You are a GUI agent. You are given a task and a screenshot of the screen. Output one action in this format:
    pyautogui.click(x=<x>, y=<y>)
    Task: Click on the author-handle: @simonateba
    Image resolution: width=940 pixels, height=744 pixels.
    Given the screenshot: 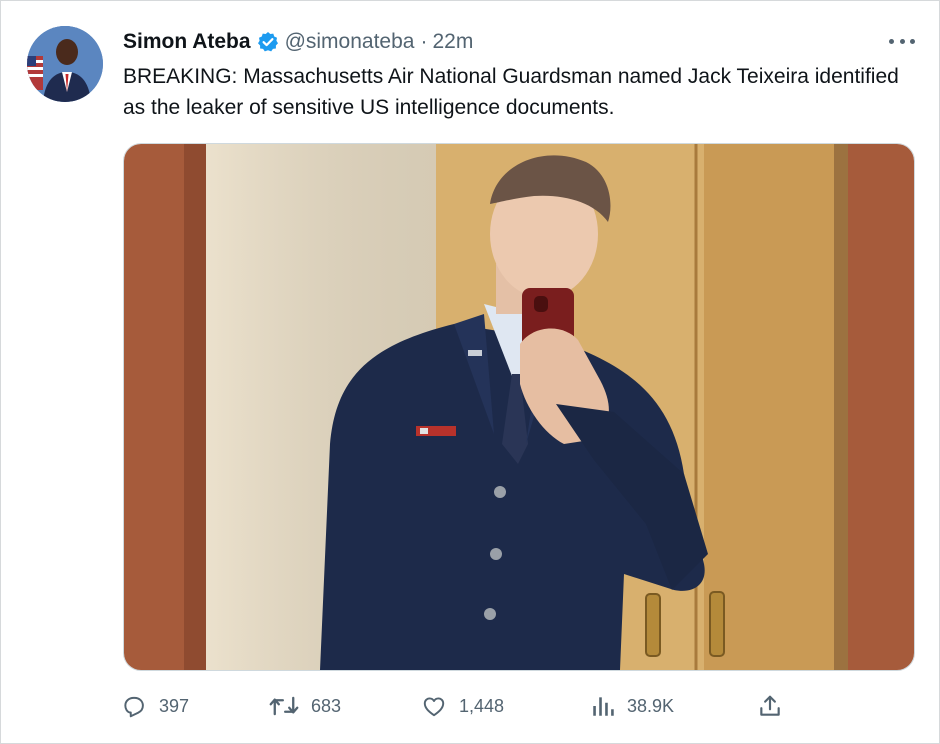 What is the action you would take?
    pyautogui.click(x=350, y=42)
    